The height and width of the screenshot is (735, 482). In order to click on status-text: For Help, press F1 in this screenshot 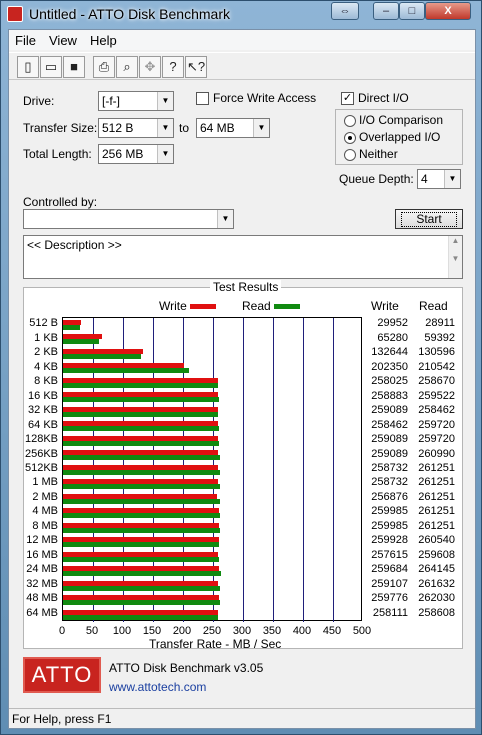, I will do `click(62, 719)`.